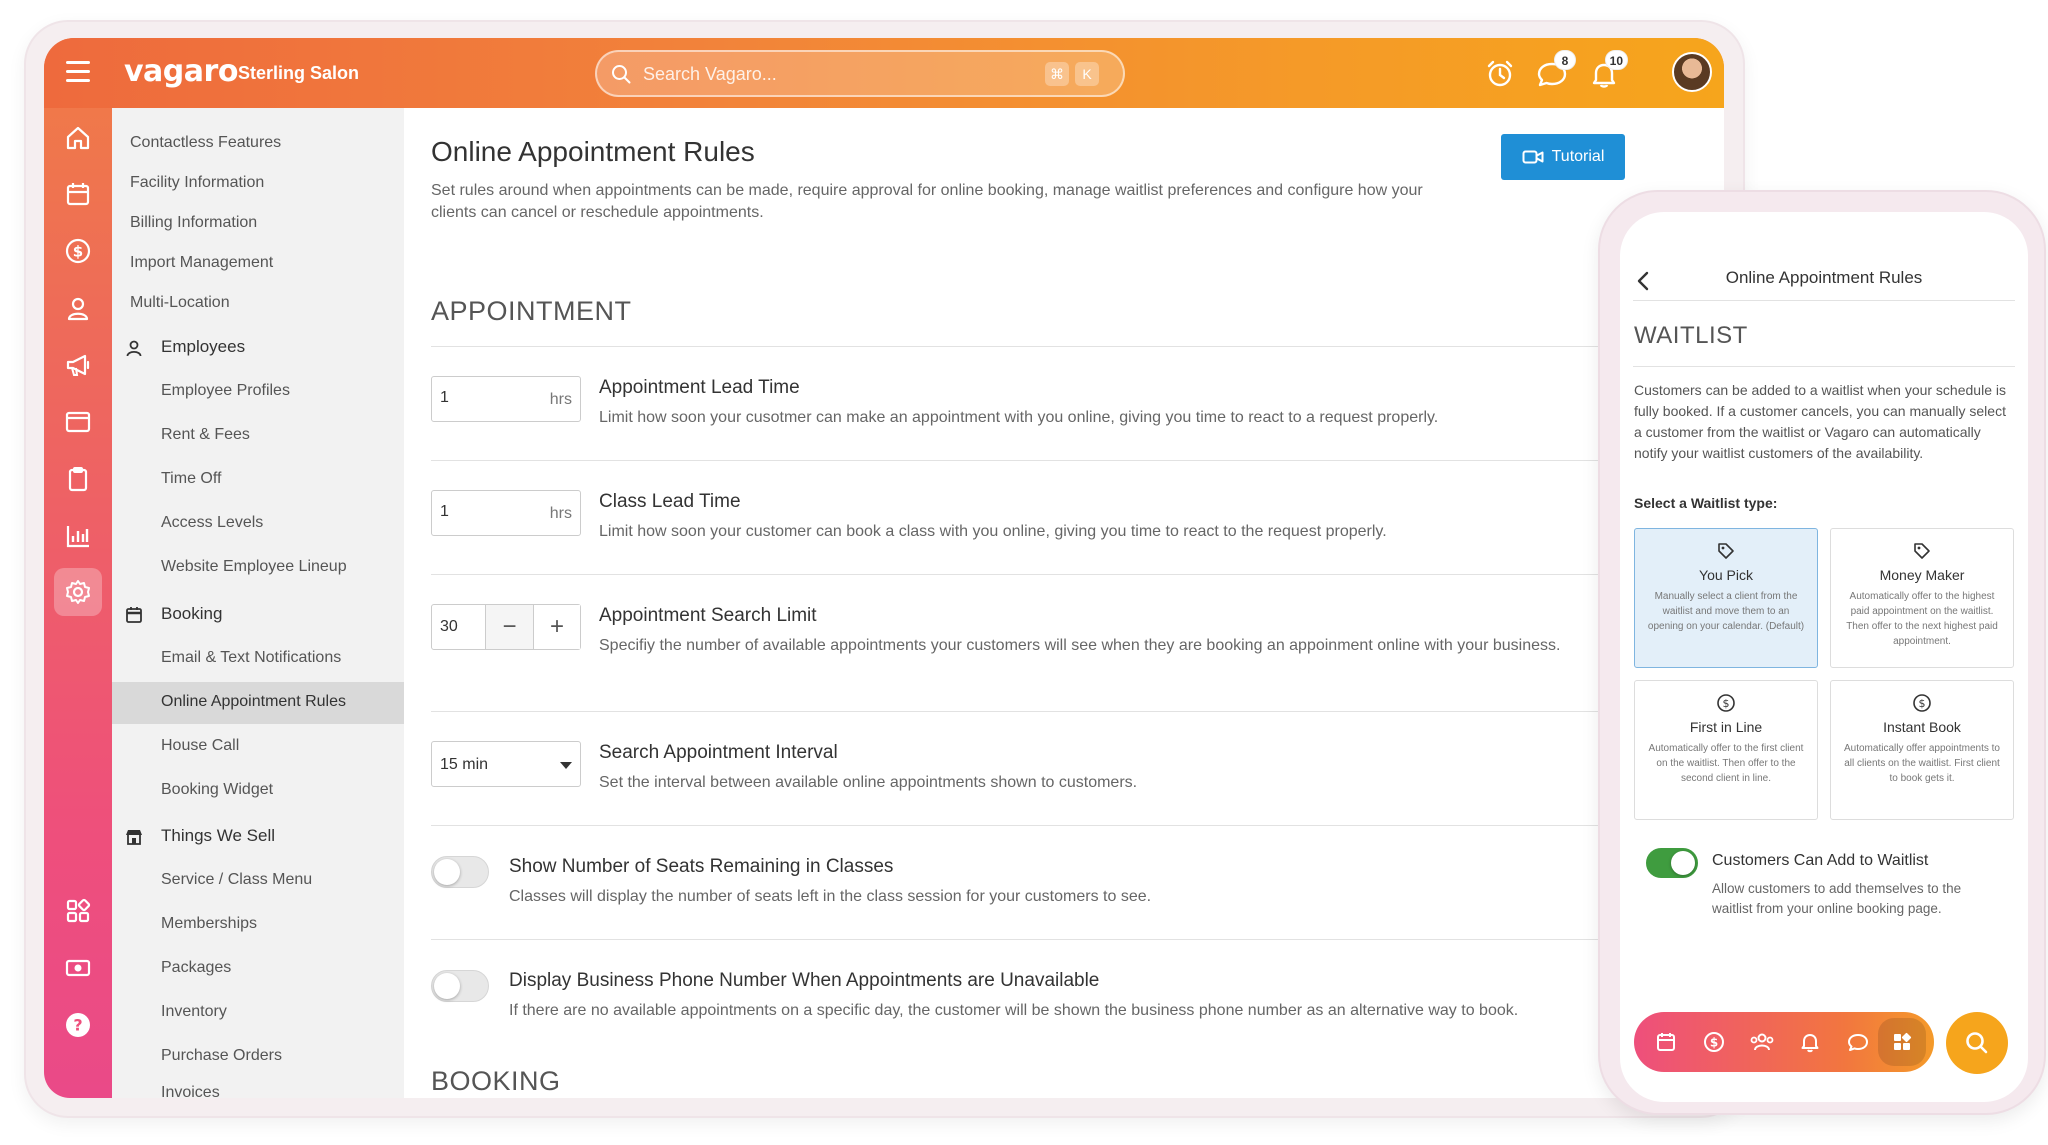 The width and height of the screenshot is (2048, 1145). What do you see at coordinates (258, 435) in the screenshot?
I see `nav-item-rent-fees: Rent & Fees` at bounding box center [258, 435].